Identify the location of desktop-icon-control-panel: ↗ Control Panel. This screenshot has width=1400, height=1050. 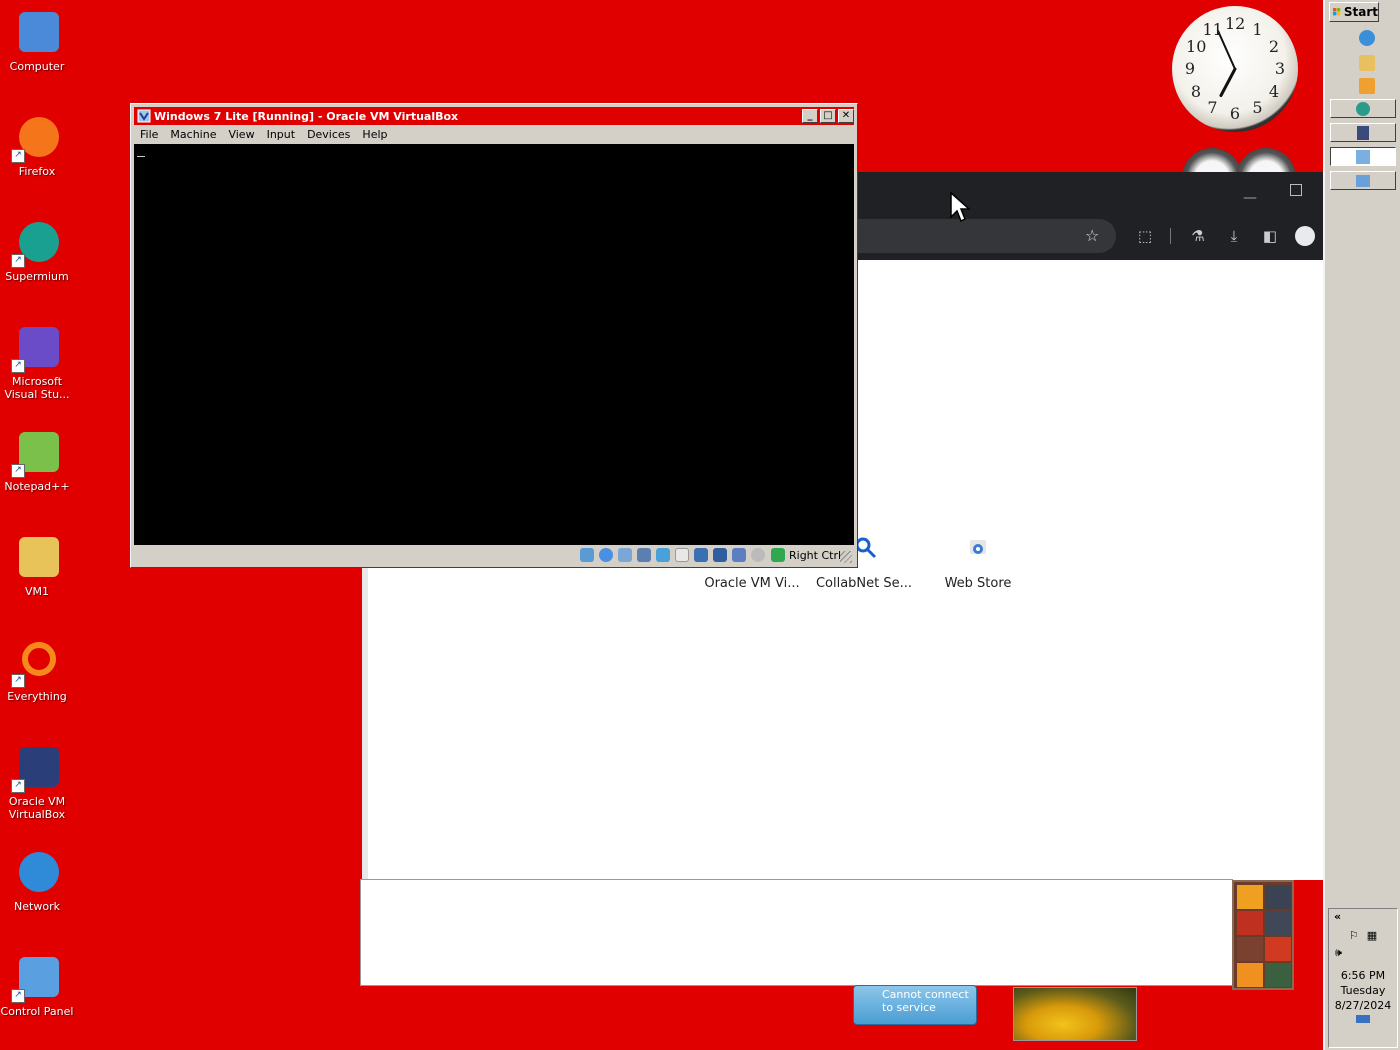
(37, 981).